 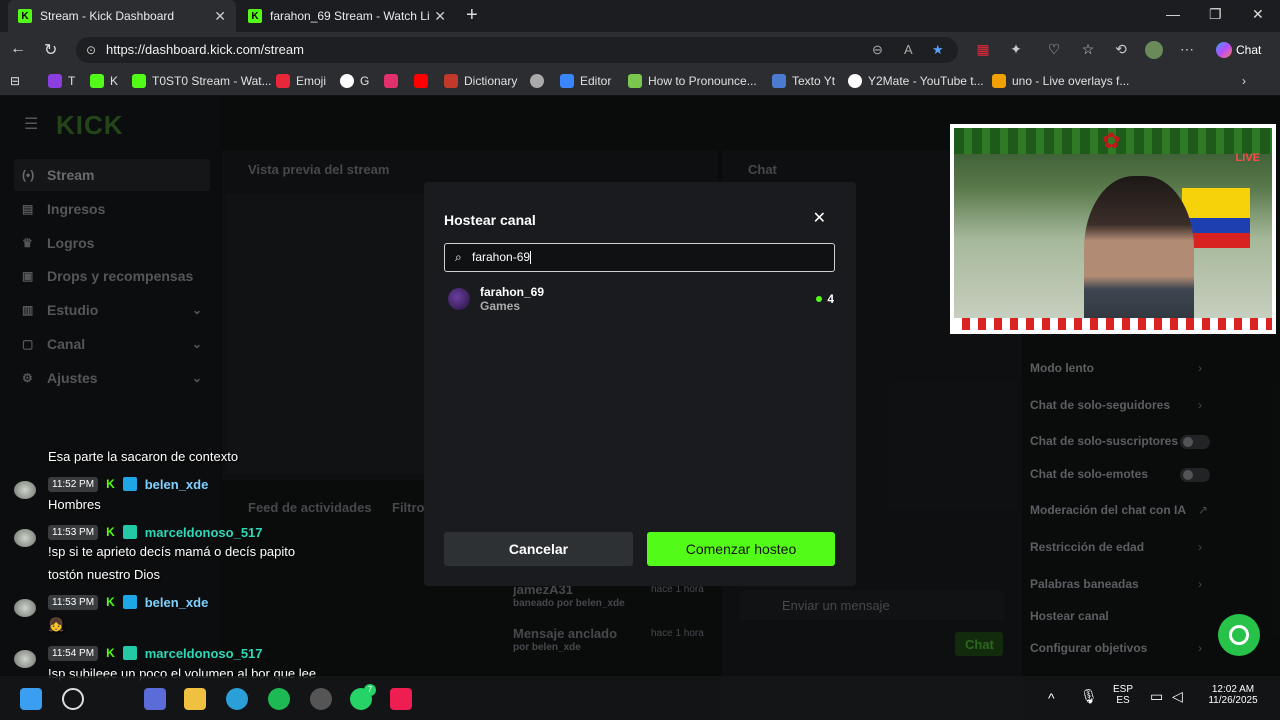 What do you see at coordinates (983, 50) in the screenshot?
I see `extension-icon: ▦` at bounding box center [983, 50].